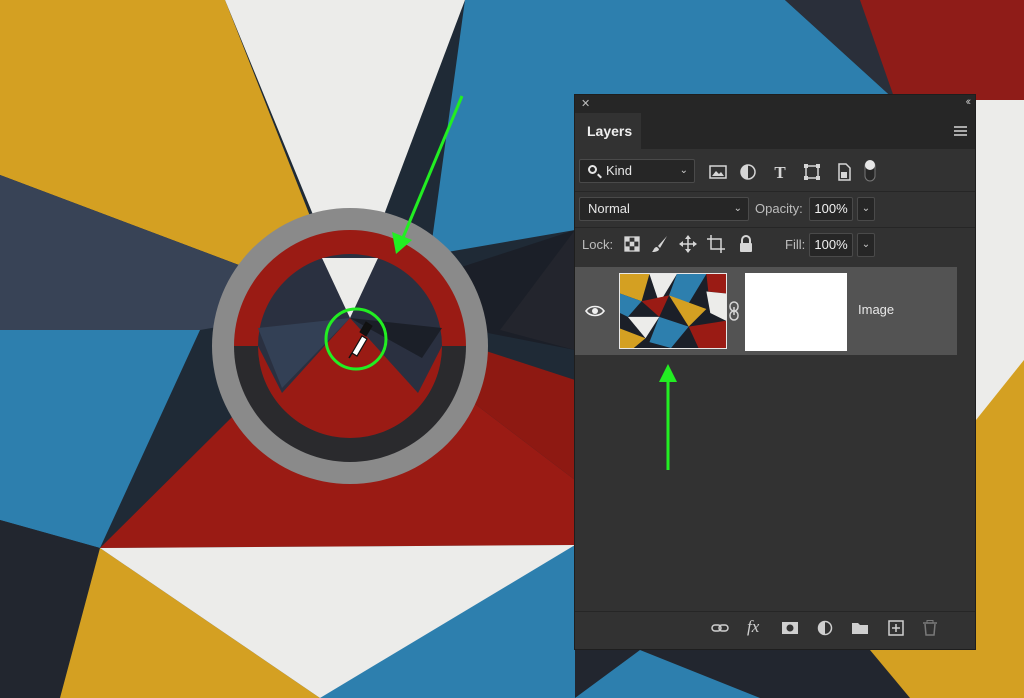 Image resolution: width=1024 pixels, height=698 pixels. I want to click on layer-thumbnail, so click(673, 311).